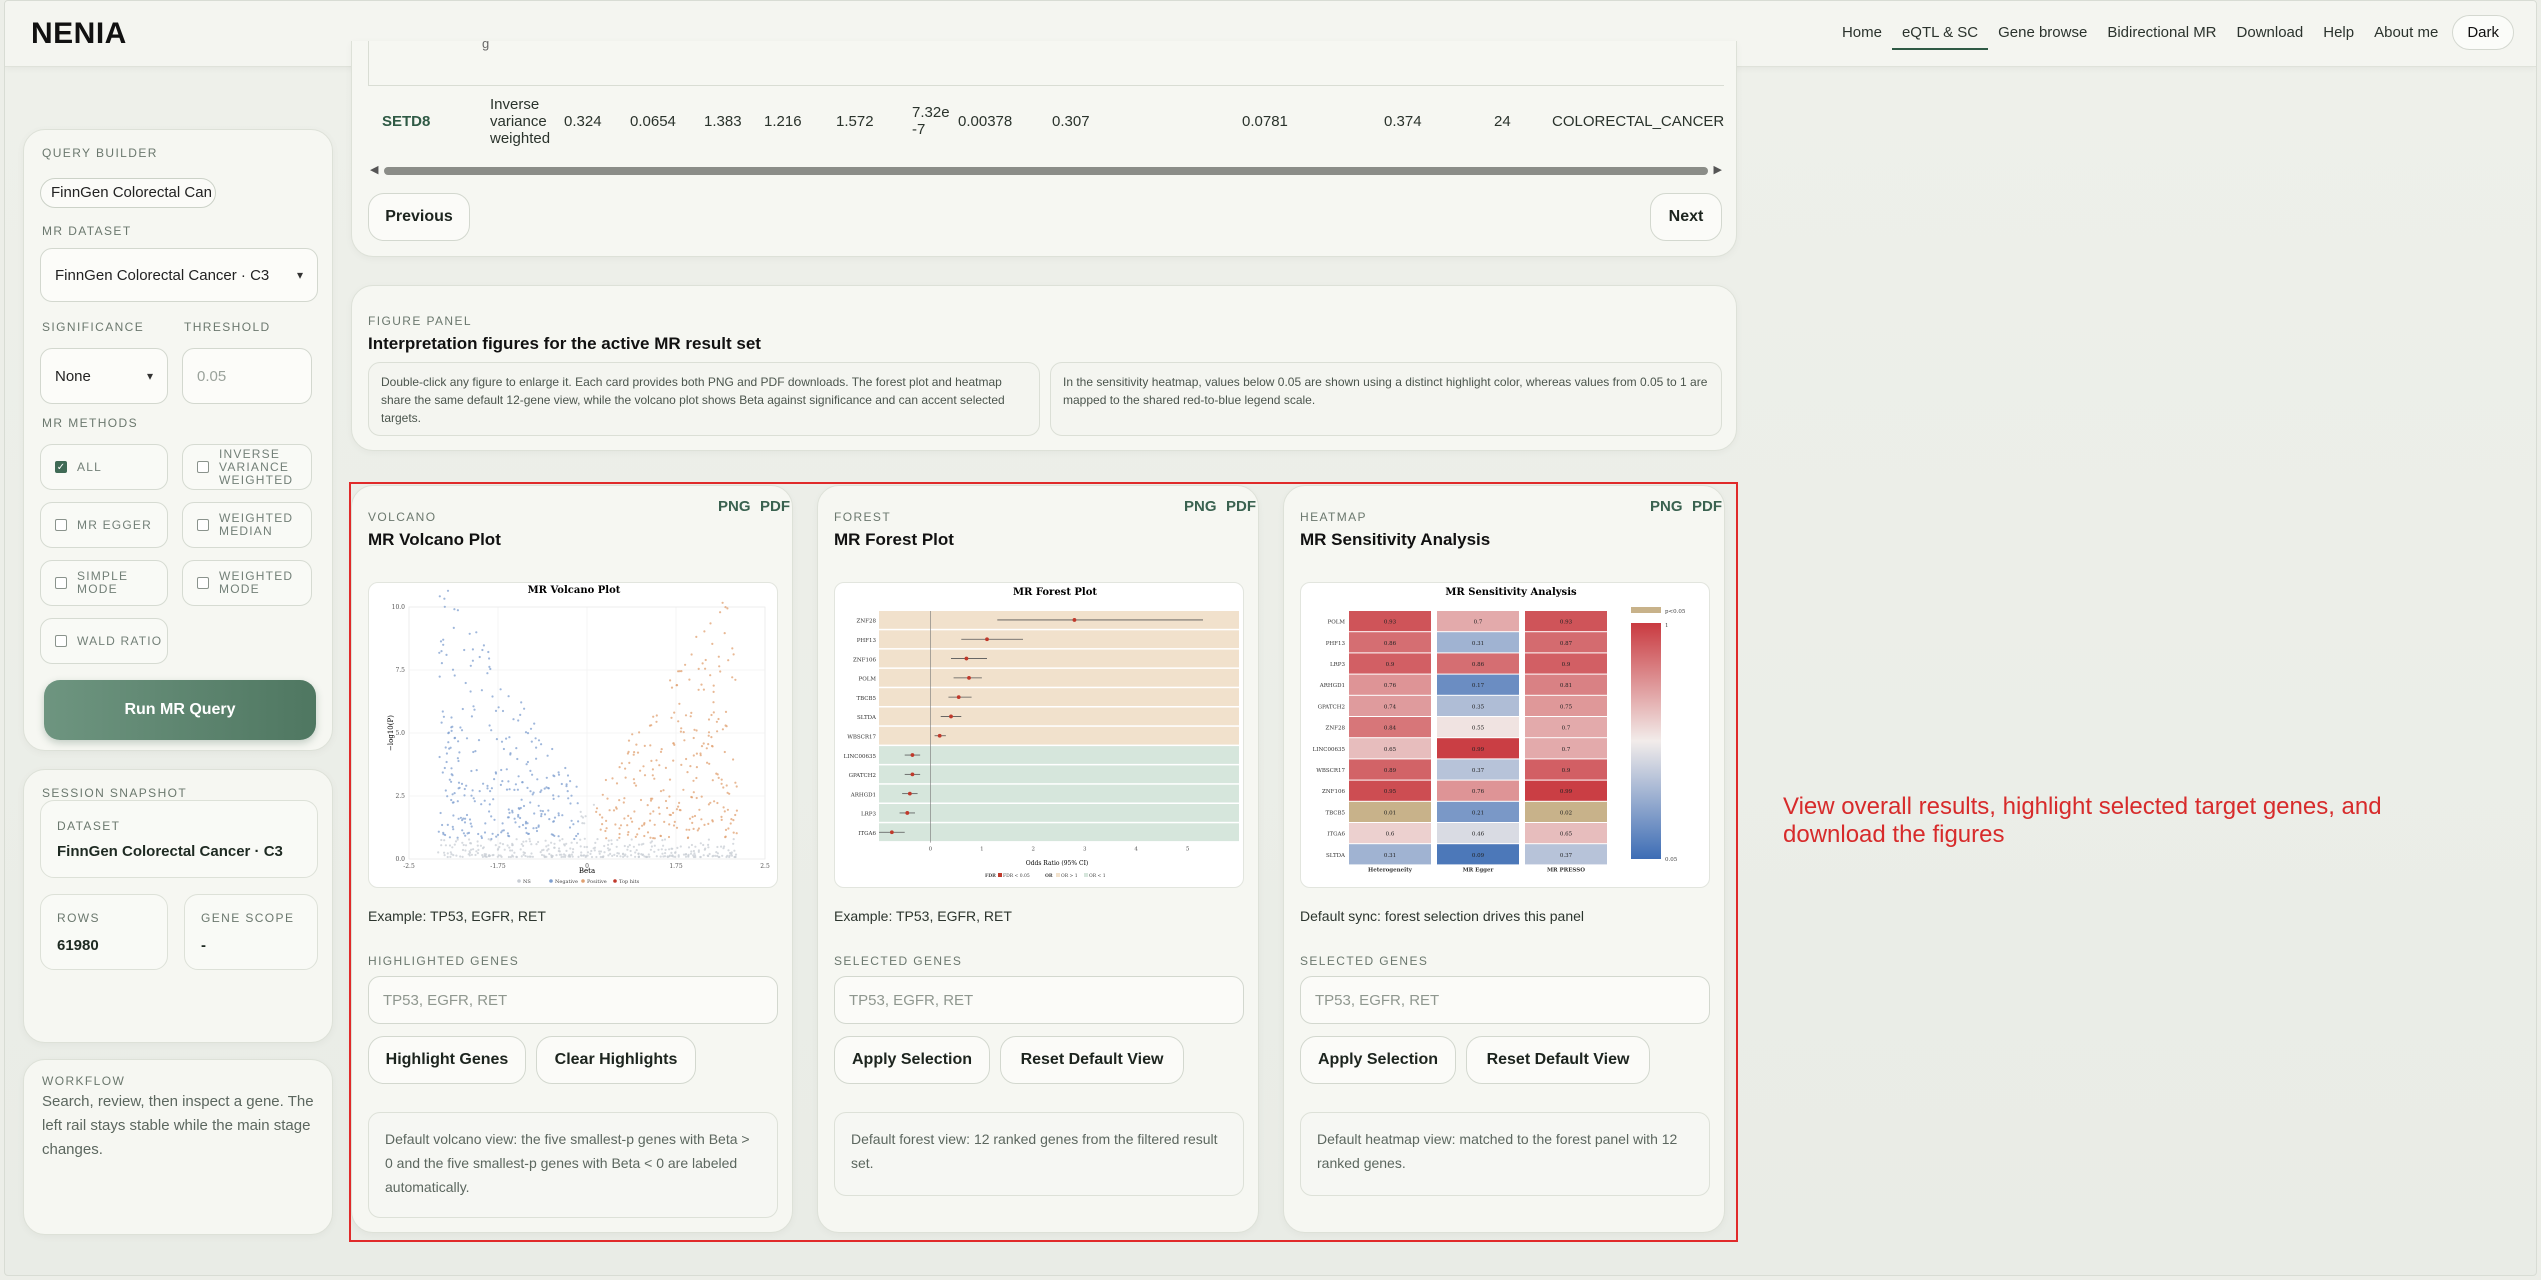  Describe the element at coordinates (251, 932) in the screenshot. I see `snapshot-gene-scope: GENE SCOPE -` at that location.